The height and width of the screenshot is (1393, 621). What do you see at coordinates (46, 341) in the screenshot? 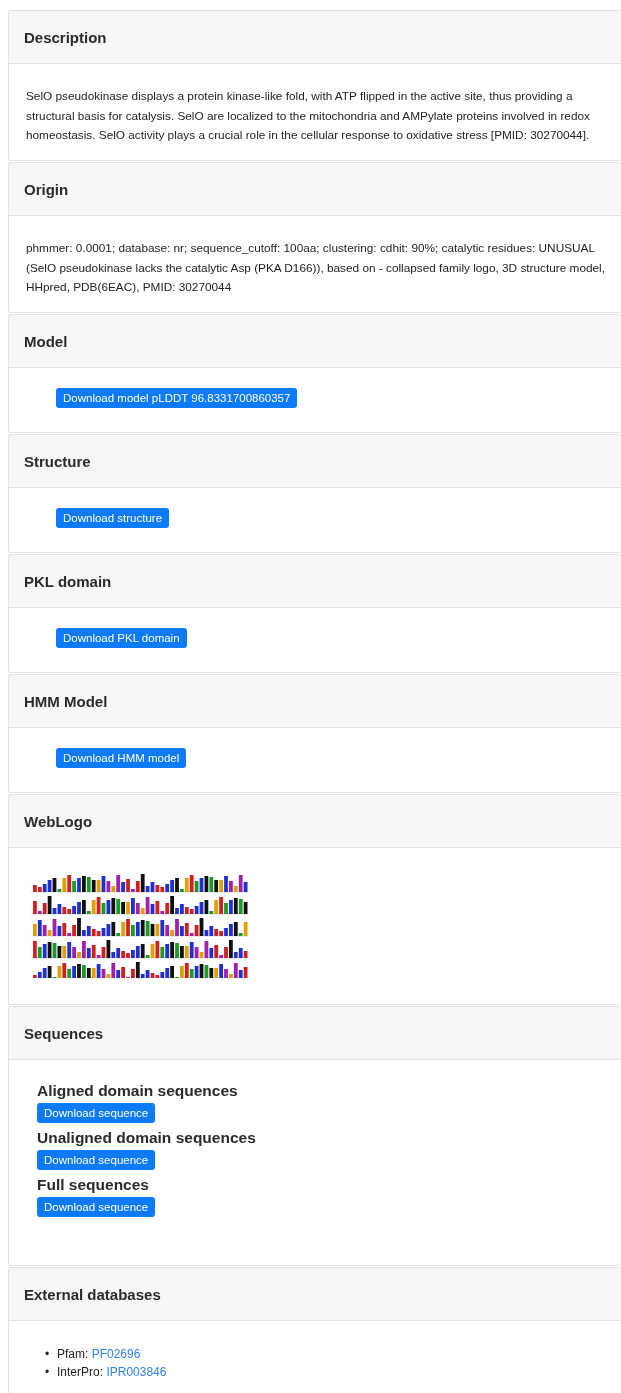
I see `section-title: Model` at bounding box center [46, 341].